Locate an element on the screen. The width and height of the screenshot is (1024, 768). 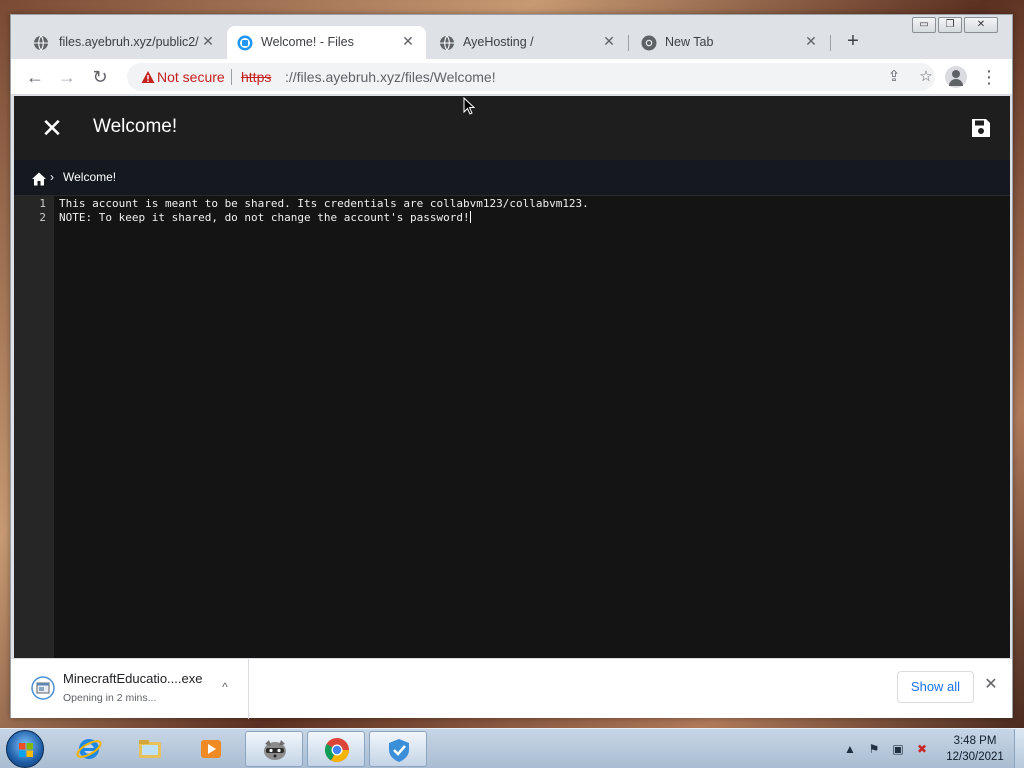
line-number: 1 is located at coordinates (42, 203).